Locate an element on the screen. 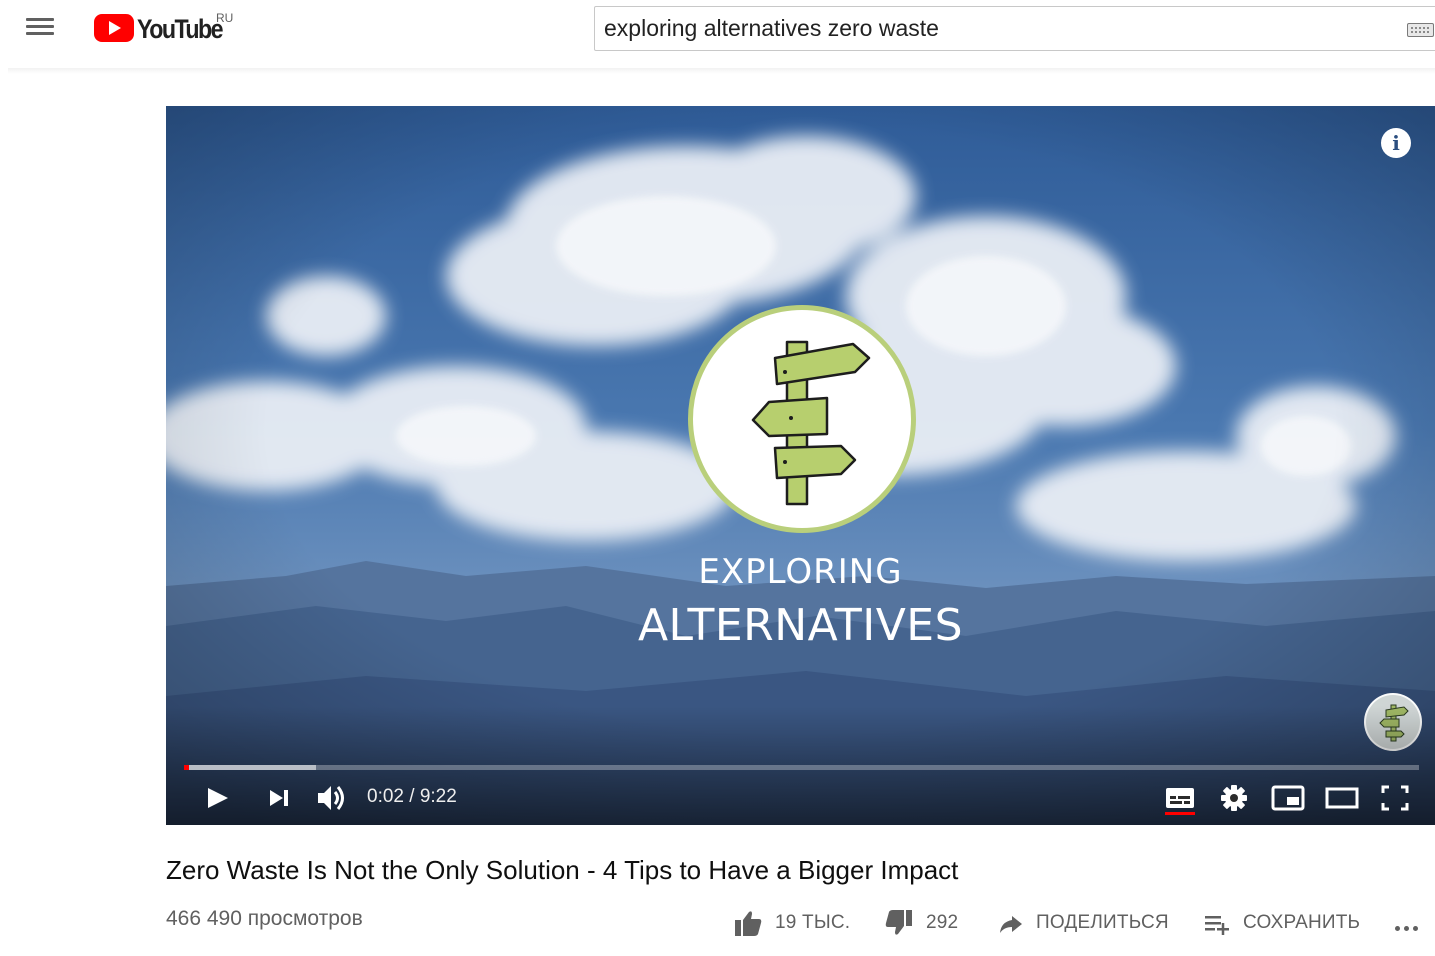 The image size is (1435, 956). youtube-logo: YouTube is located at coordinates (165, 29).